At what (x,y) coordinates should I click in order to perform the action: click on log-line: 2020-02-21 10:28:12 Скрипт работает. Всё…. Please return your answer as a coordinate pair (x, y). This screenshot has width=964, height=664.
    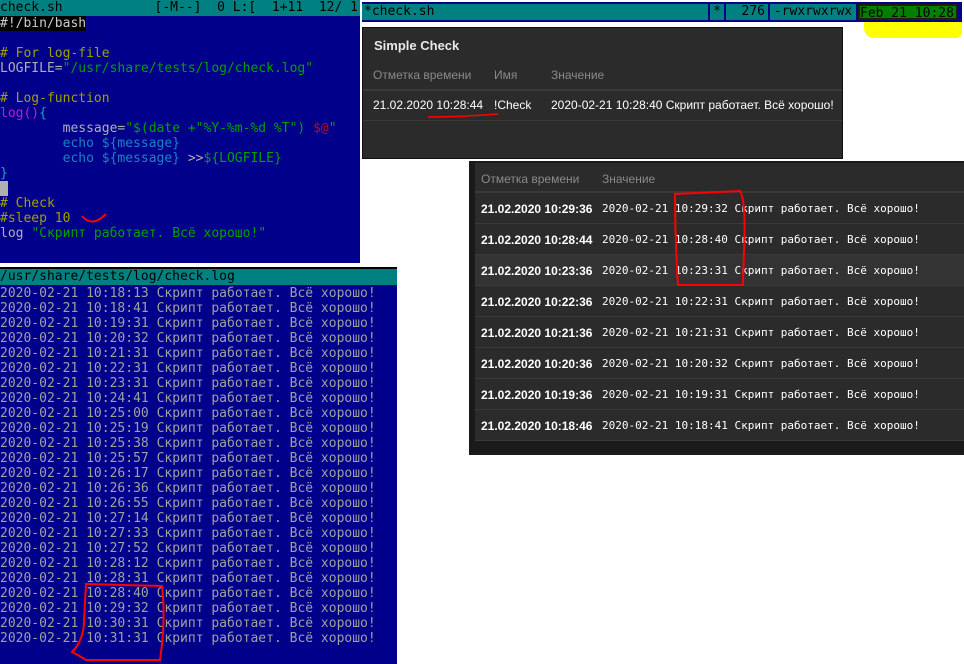
    Looking at the image, I should click on (198, 563).